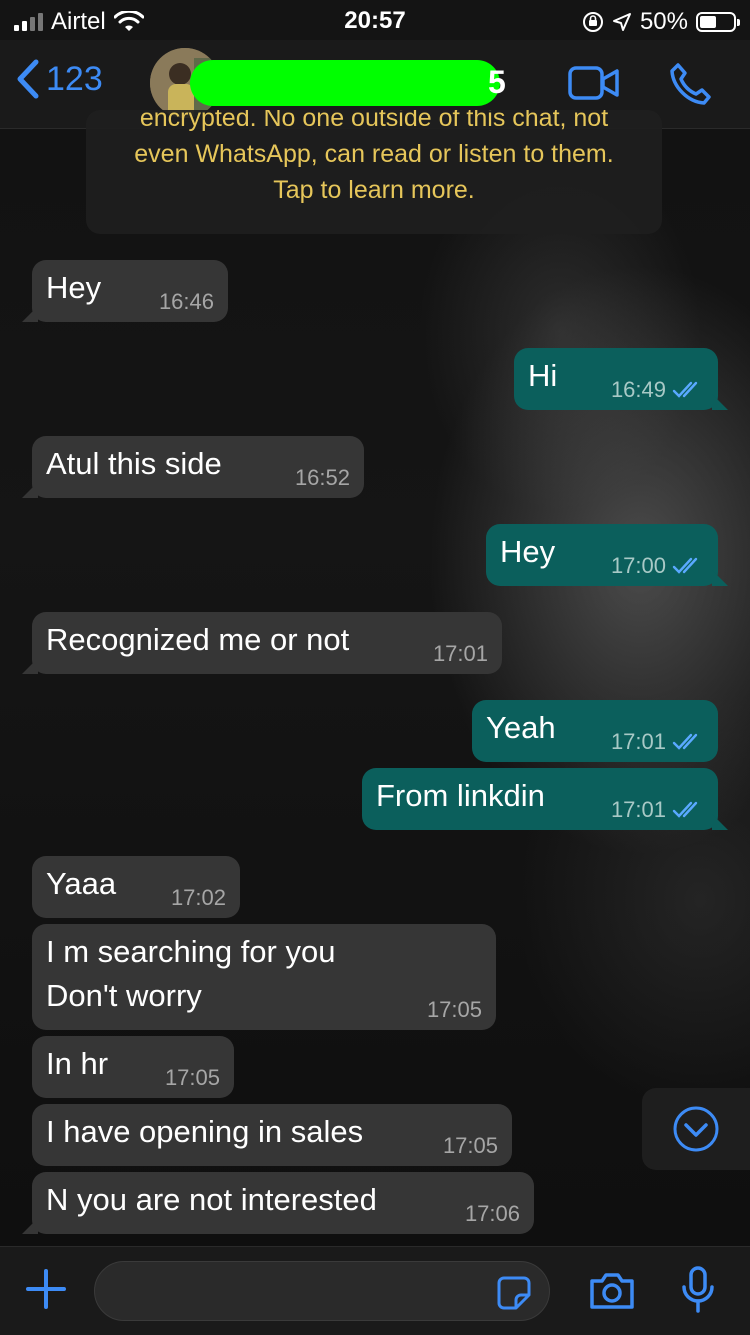  I want to click on message-bubble-outgoing: Hi 16:49, so click(621, 379).